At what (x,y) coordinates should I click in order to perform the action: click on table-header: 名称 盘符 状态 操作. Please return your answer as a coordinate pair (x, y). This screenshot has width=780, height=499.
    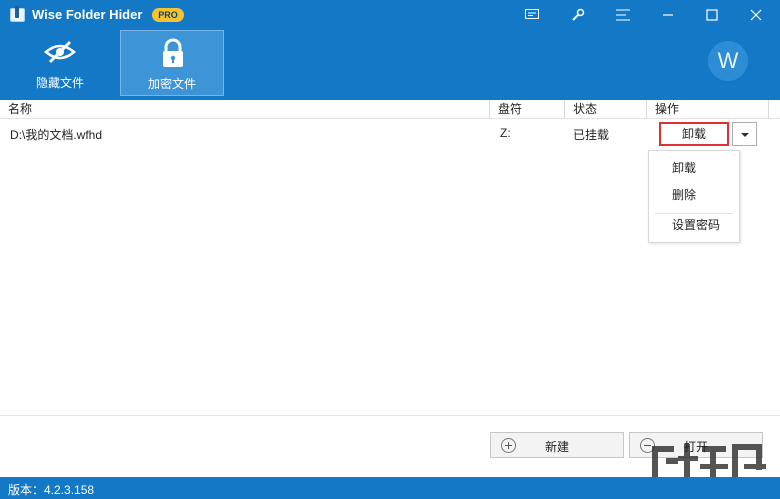
    Looking at the image, I should click on (390, 109).